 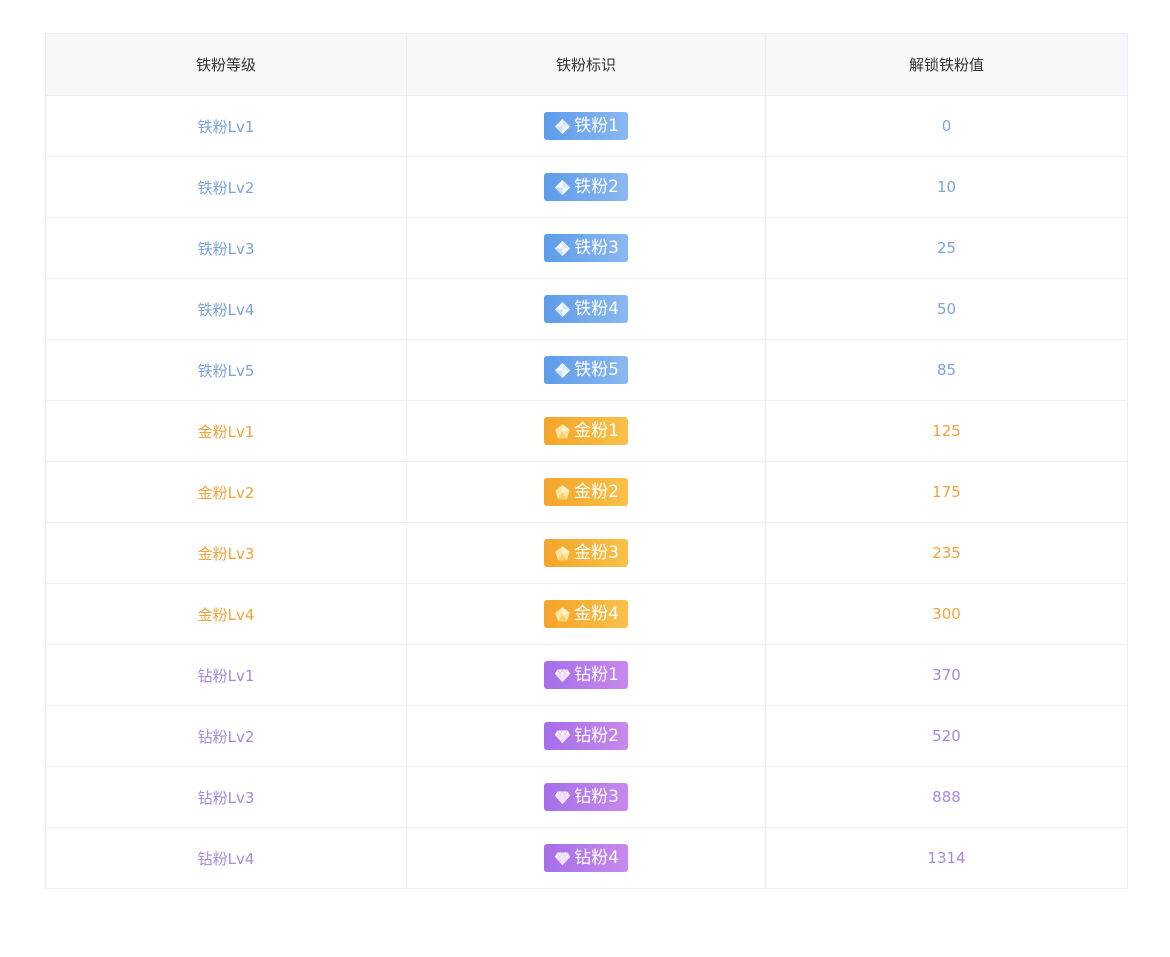 I want to click on table-row: 金粉Lv3 金粉3 235, so click(x=586, y=553).